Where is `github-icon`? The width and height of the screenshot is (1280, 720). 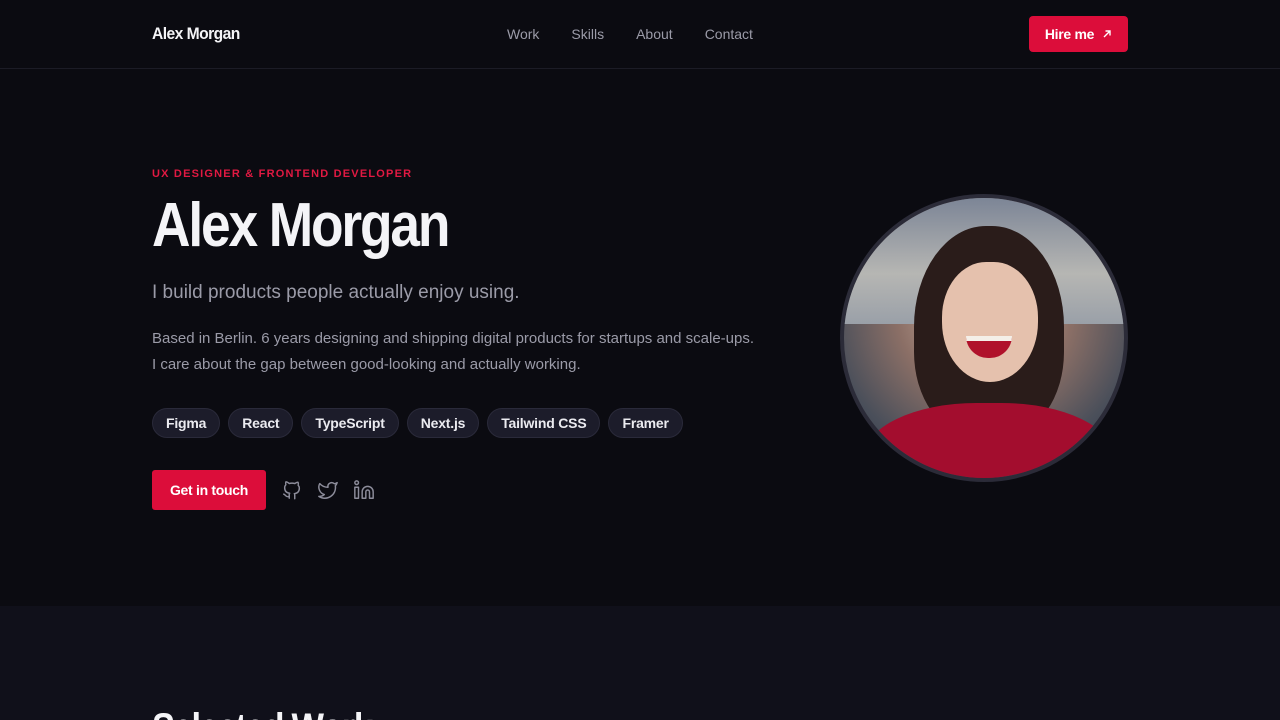 github-icon is located at coordinates (292, 490).